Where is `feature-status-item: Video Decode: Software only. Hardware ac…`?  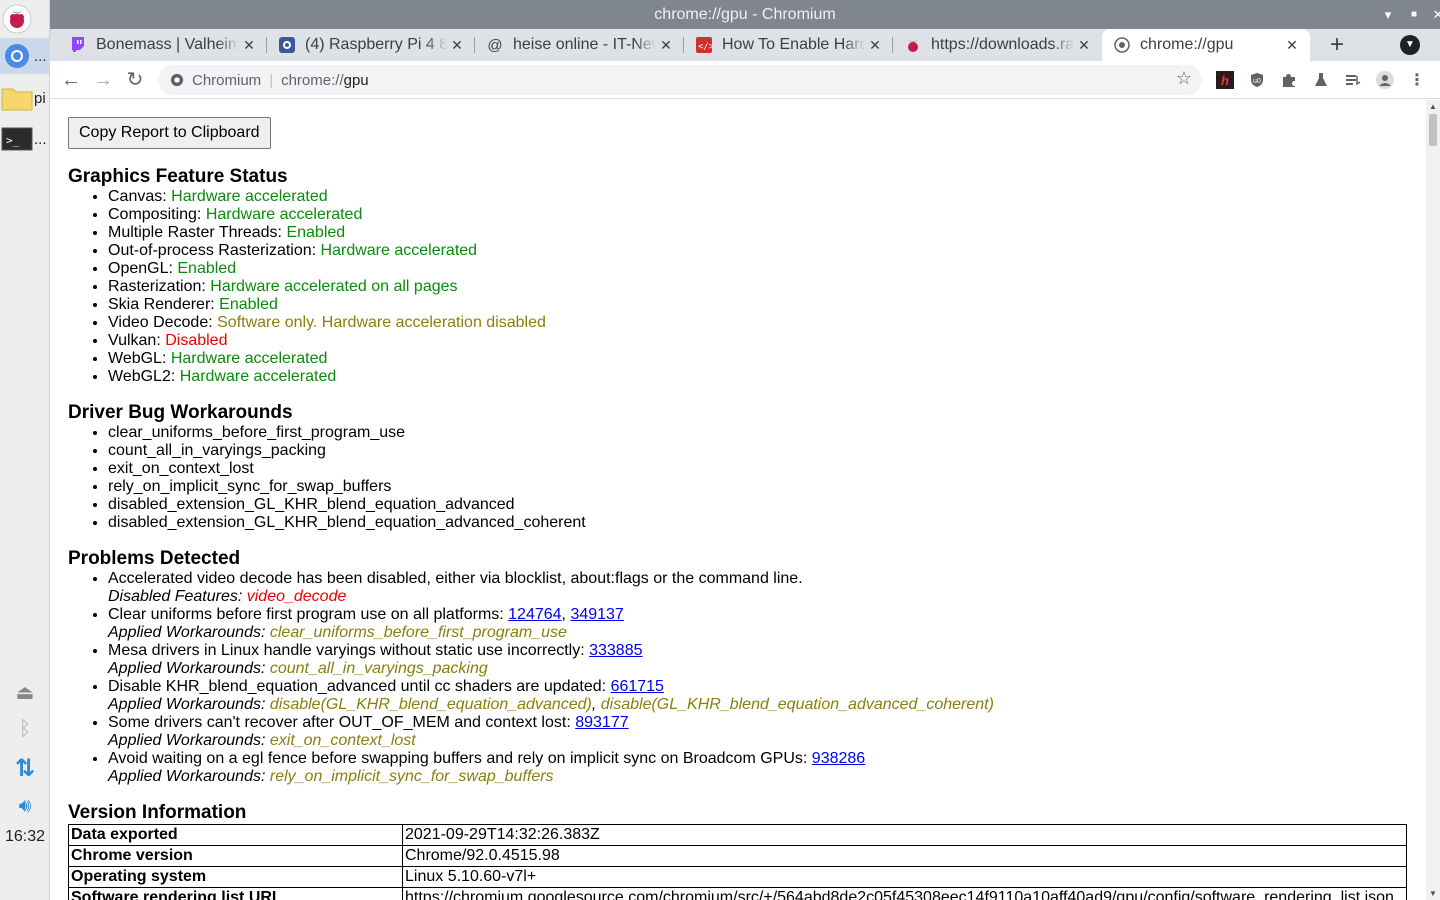
feature-status-item: Video Decode: Software only. Hardware ac… is located at coordinates (327, 323).